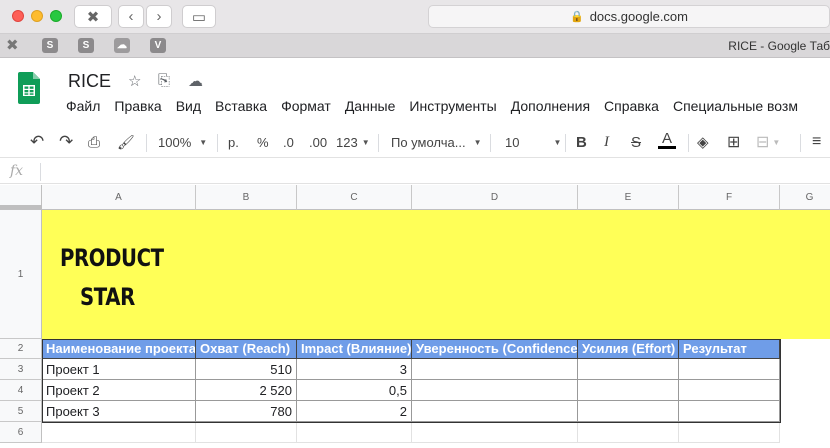 Image resolution: width=830 pixels, height=448 pixels. I want to click on pinned-tab-soundcloud: ☁, so click(122, 45).